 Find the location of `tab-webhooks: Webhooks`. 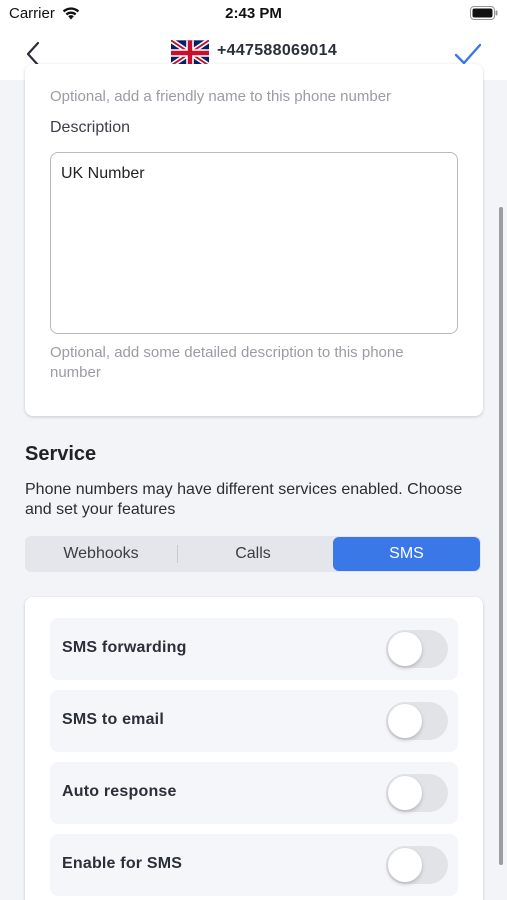

tab-webhooks: Webhooks is located at coordinates (101, 554).